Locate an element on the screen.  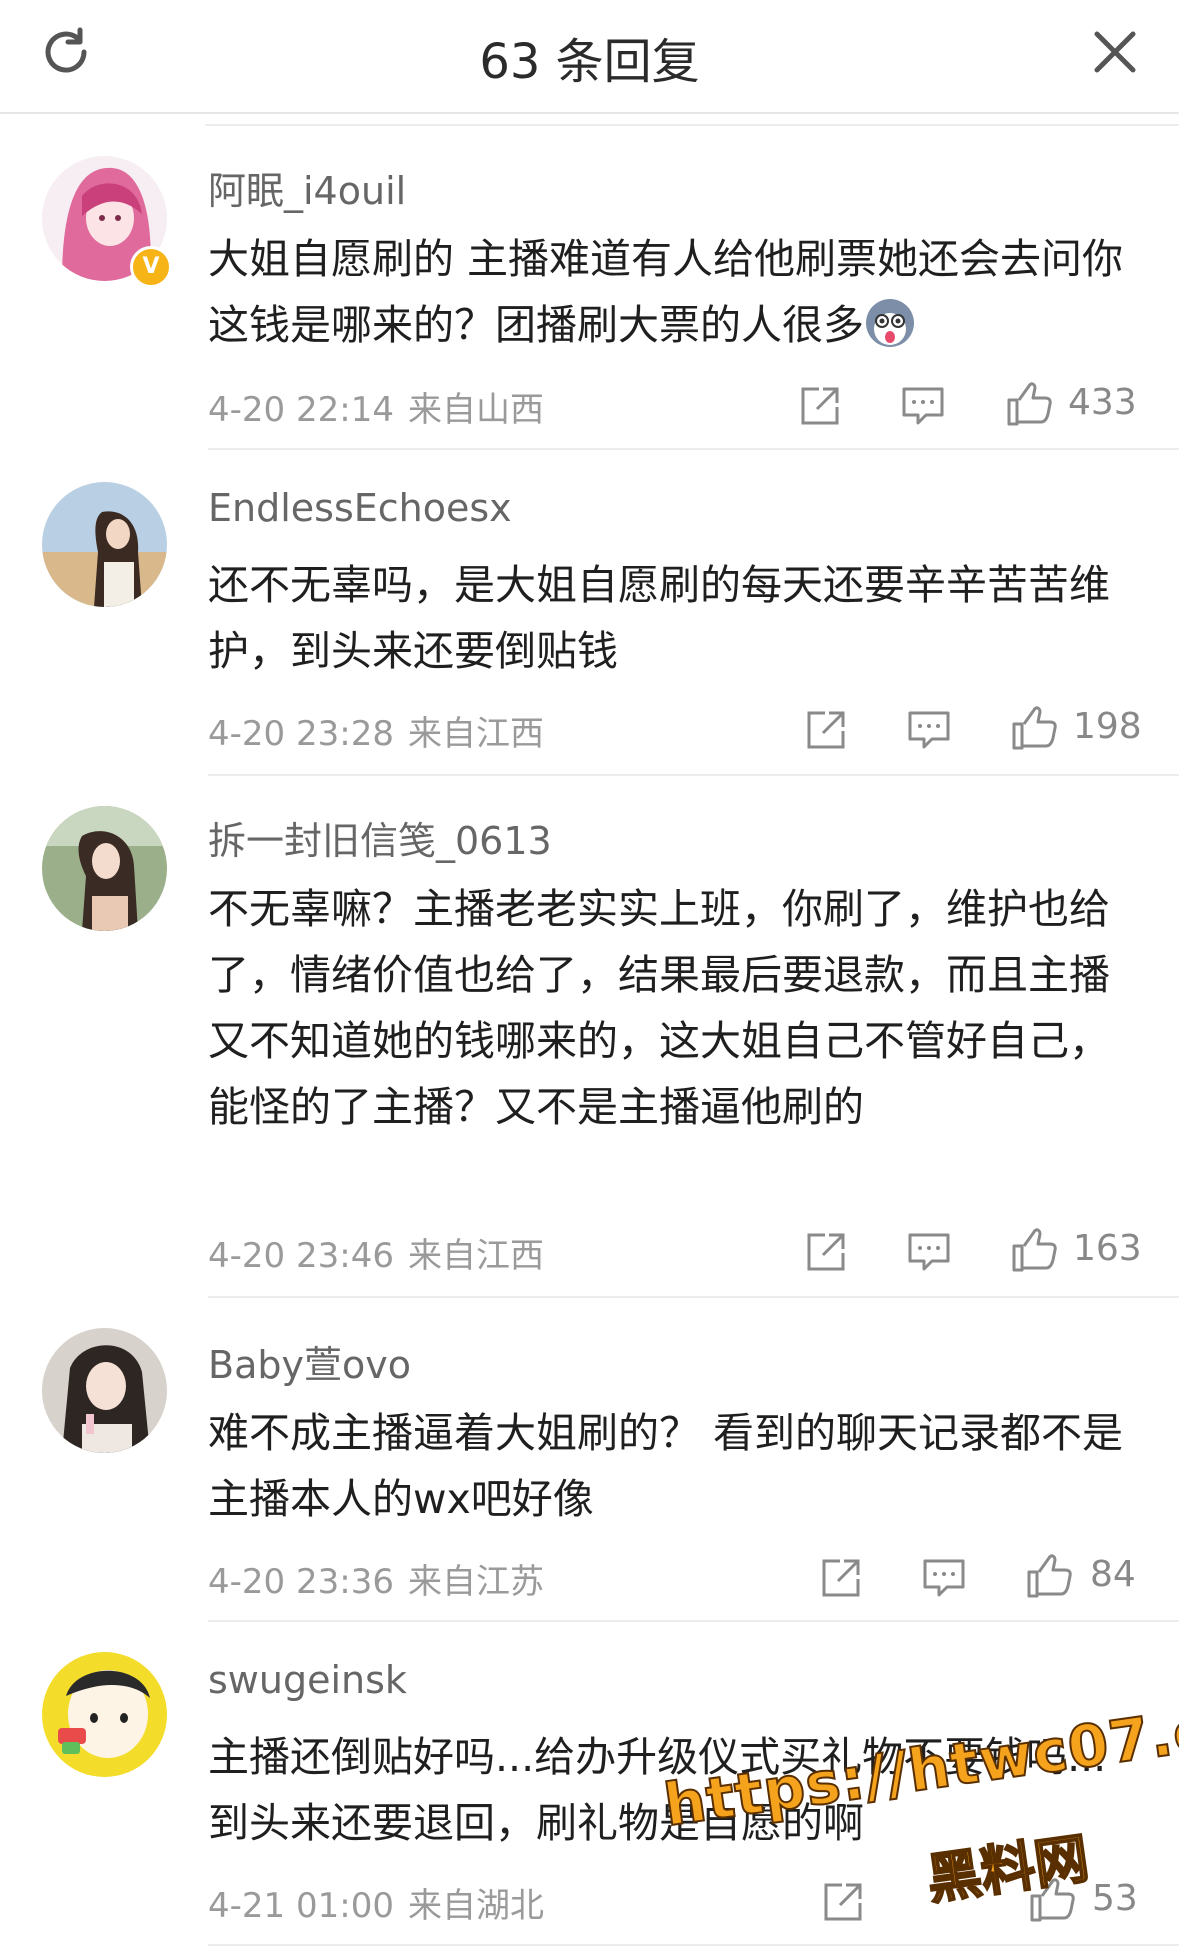
comment-text-content: 大姐自愿刷的 主播难道有人给他刷票她还会去问你这钱是哪来的？团播刷大票的人很多 is located at coordinates (666, 292).